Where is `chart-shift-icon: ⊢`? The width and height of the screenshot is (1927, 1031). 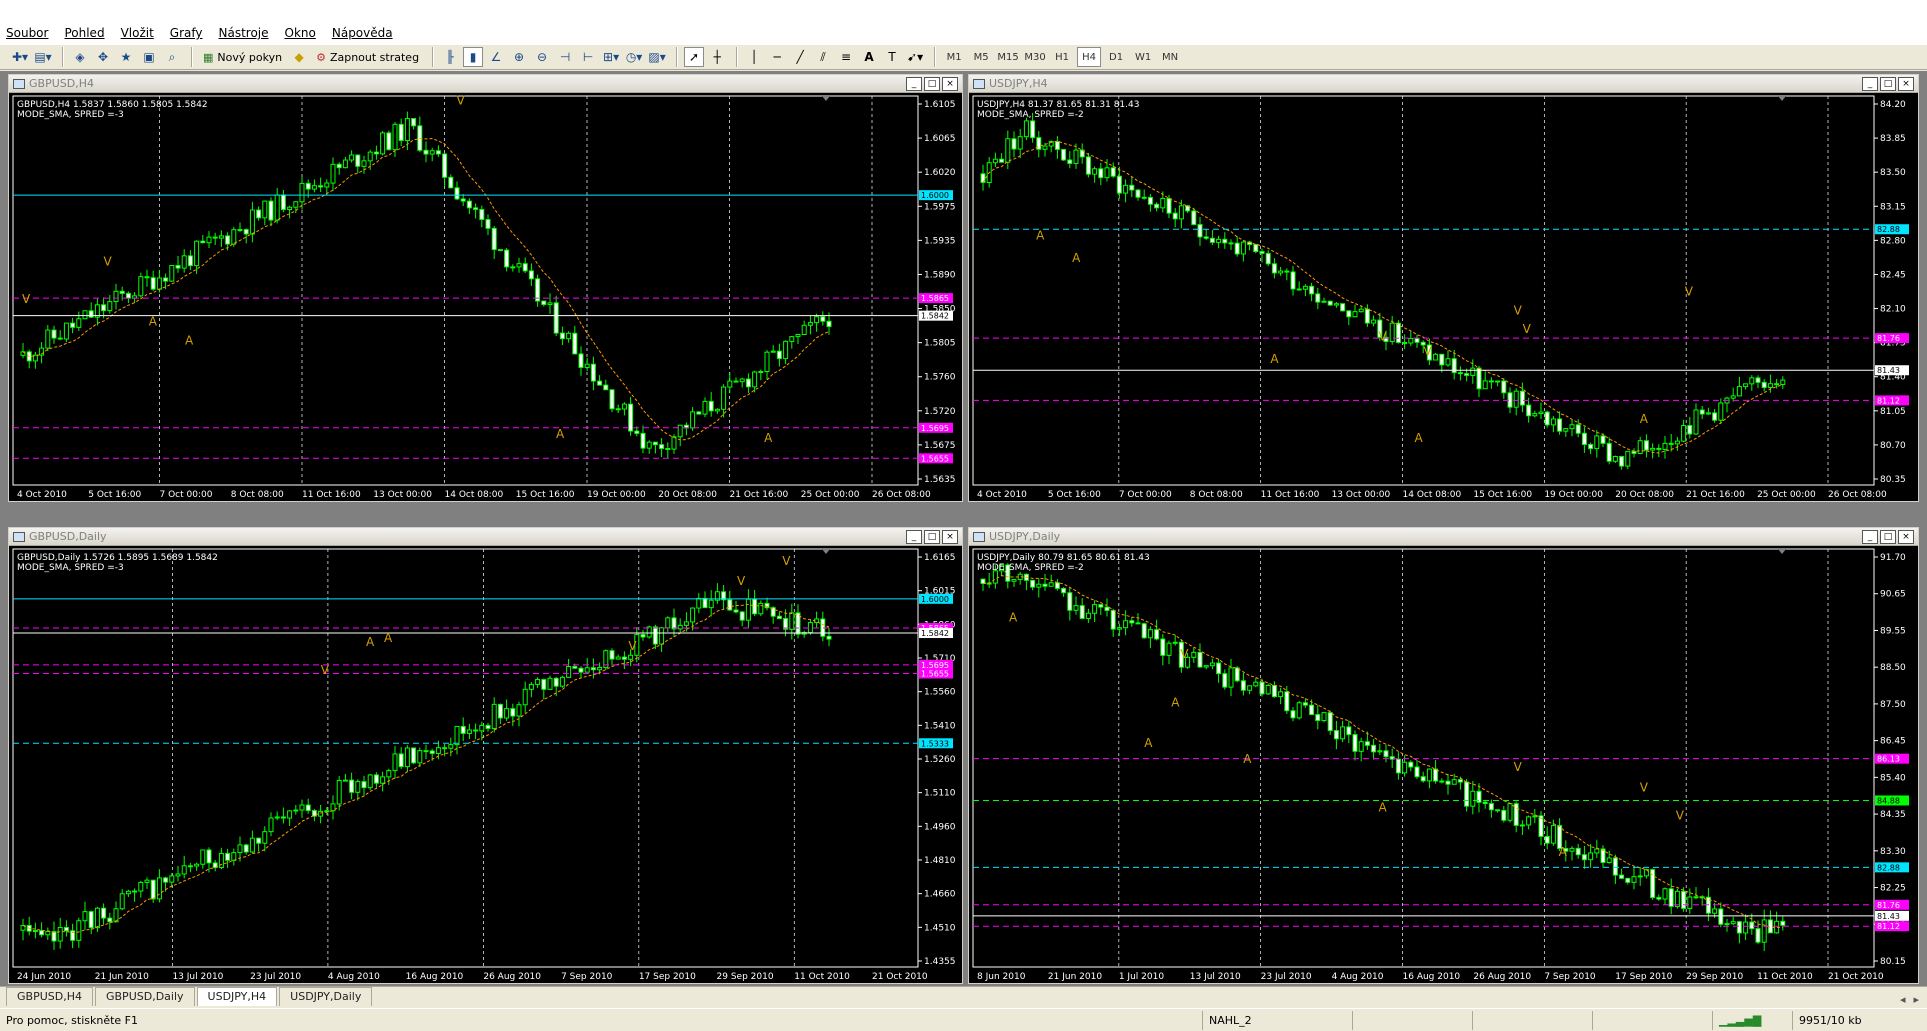 chart-shift-icon: ⊢ is located at coordinates (588, 57).